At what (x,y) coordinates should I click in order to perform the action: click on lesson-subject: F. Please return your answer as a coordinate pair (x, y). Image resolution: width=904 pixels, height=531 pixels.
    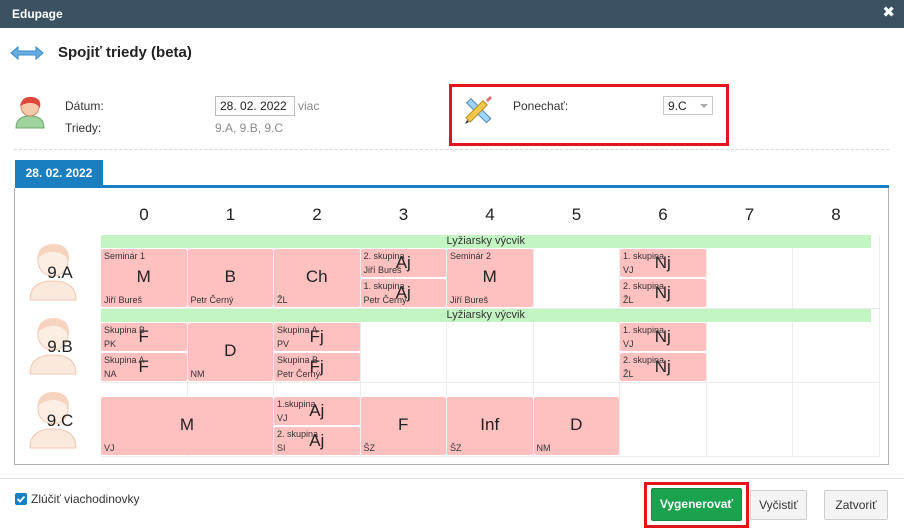
    Looking at the image, I should click on (403, 424).